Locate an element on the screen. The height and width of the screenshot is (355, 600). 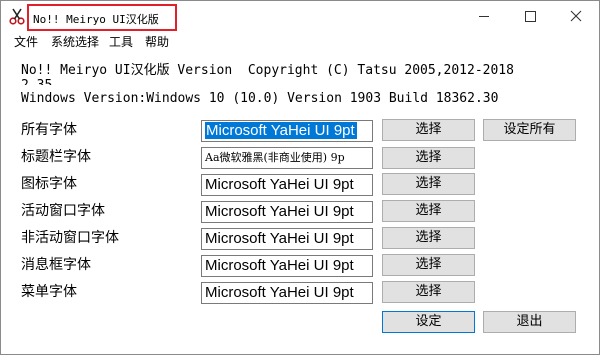
maximize-icon is located at coordinates (530, 16).